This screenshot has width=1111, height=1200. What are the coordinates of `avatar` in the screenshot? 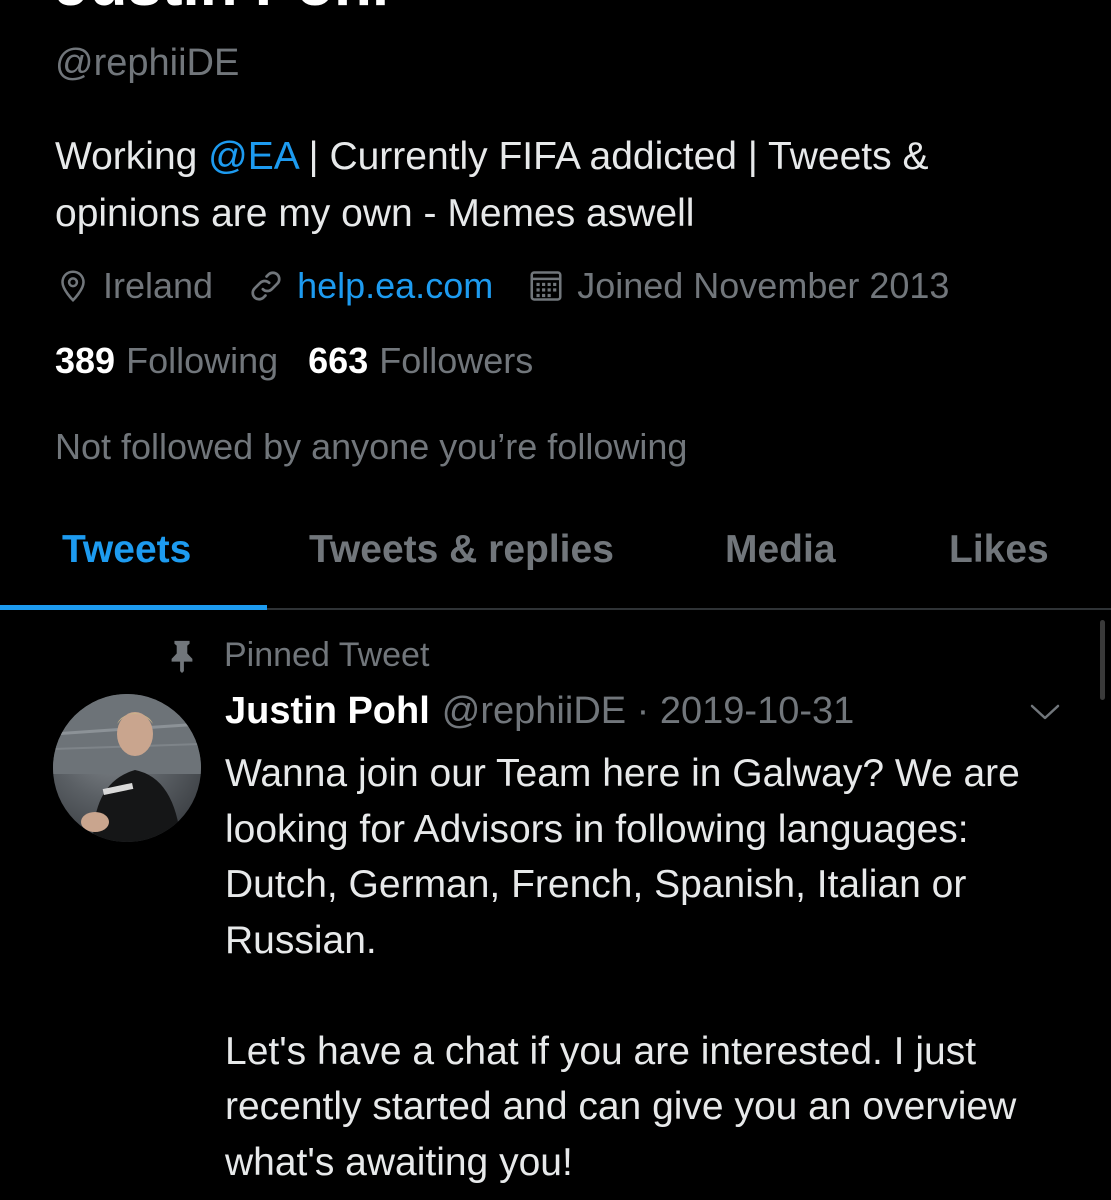 It's located at (127, 768).